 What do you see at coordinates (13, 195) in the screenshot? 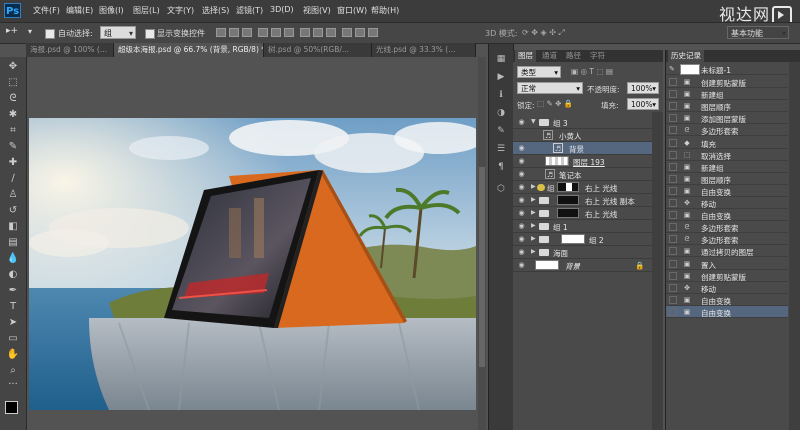
I see `clone-stamp-icon: ♙` at bounding box center [13, 195].